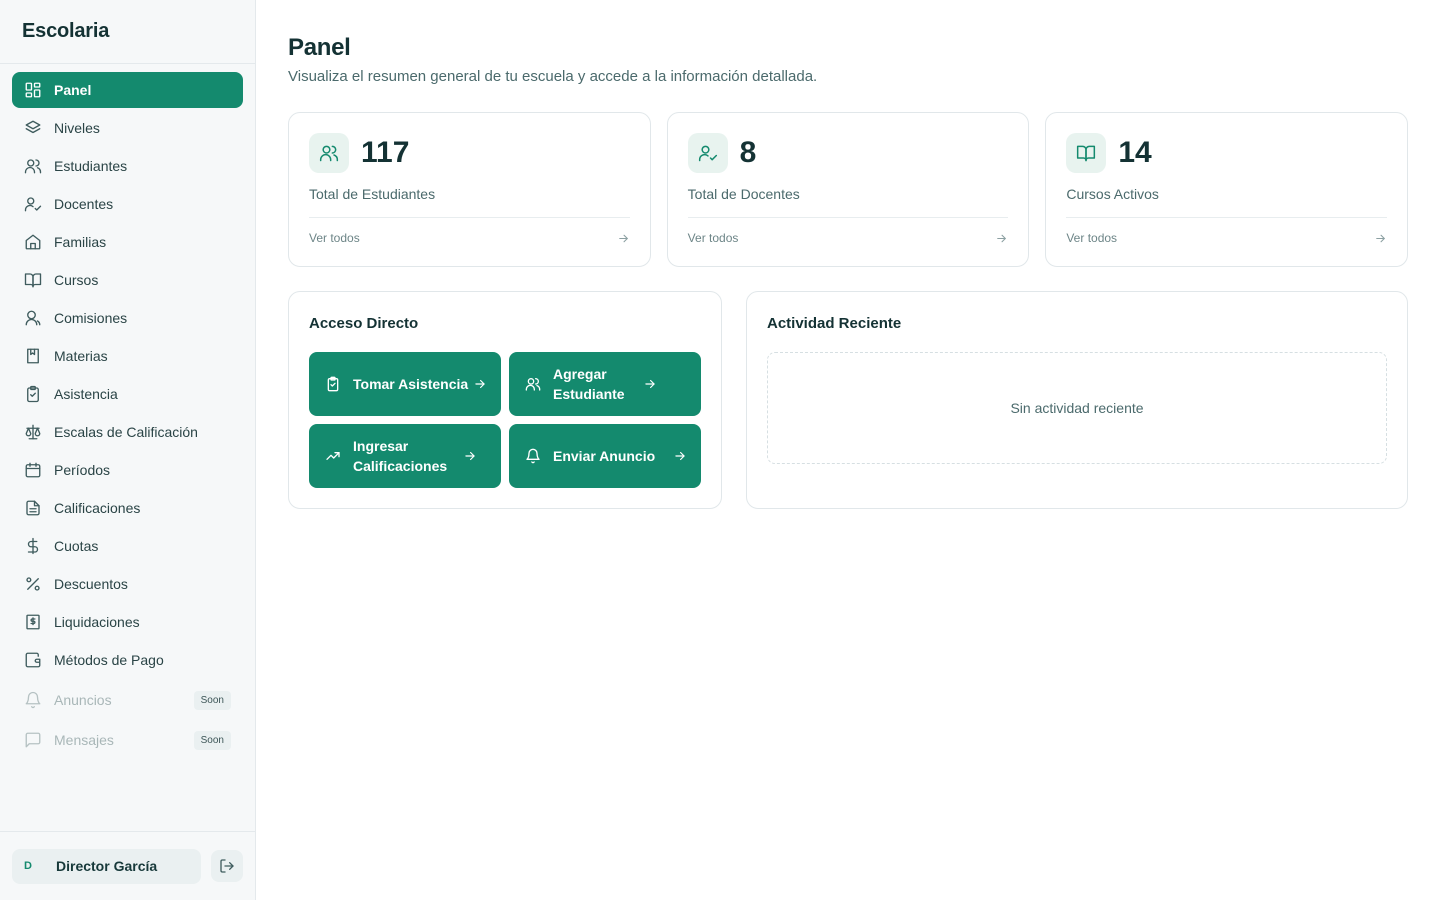  I want to click on sidebar-item-familias: Familias, so click(127, 242).